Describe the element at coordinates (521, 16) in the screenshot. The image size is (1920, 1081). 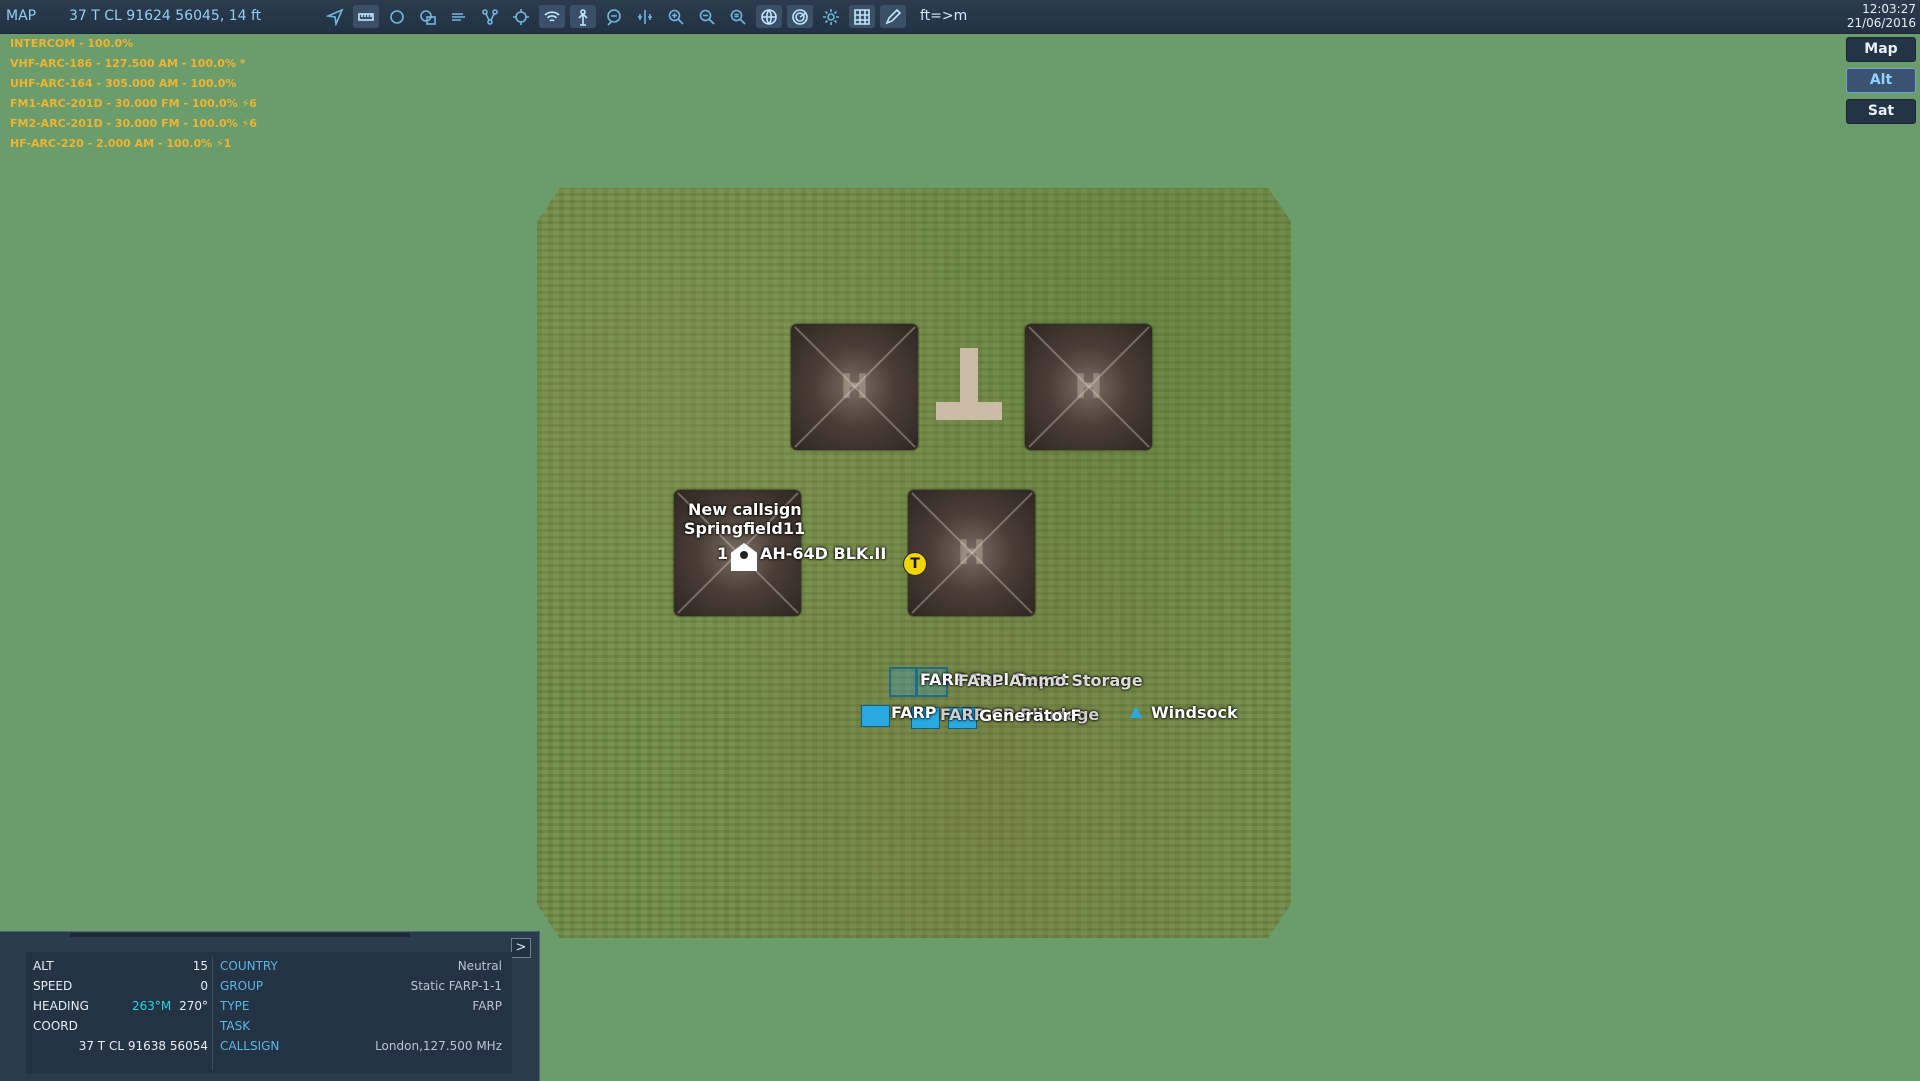
I see `target-icon` at that location.